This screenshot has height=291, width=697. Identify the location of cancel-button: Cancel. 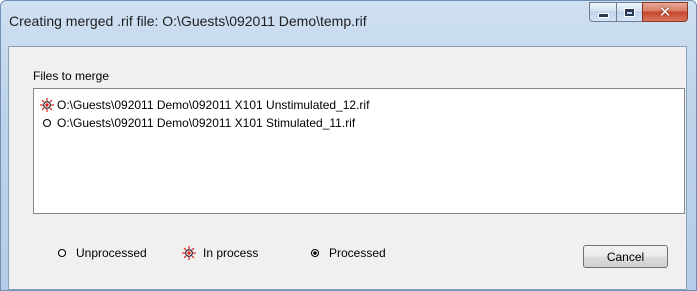
(625, 256).